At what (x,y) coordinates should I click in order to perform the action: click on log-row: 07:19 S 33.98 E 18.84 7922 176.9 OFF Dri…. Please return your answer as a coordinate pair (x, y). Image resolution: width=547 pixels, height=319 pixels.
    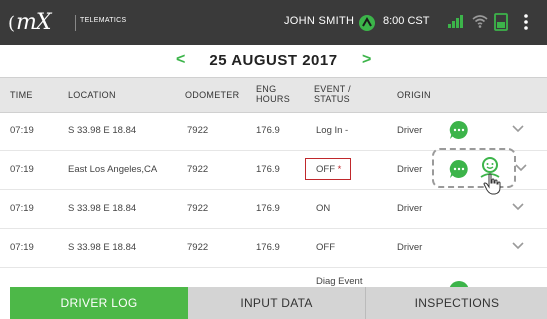
    Looking at the image, I should click on (273, 248).